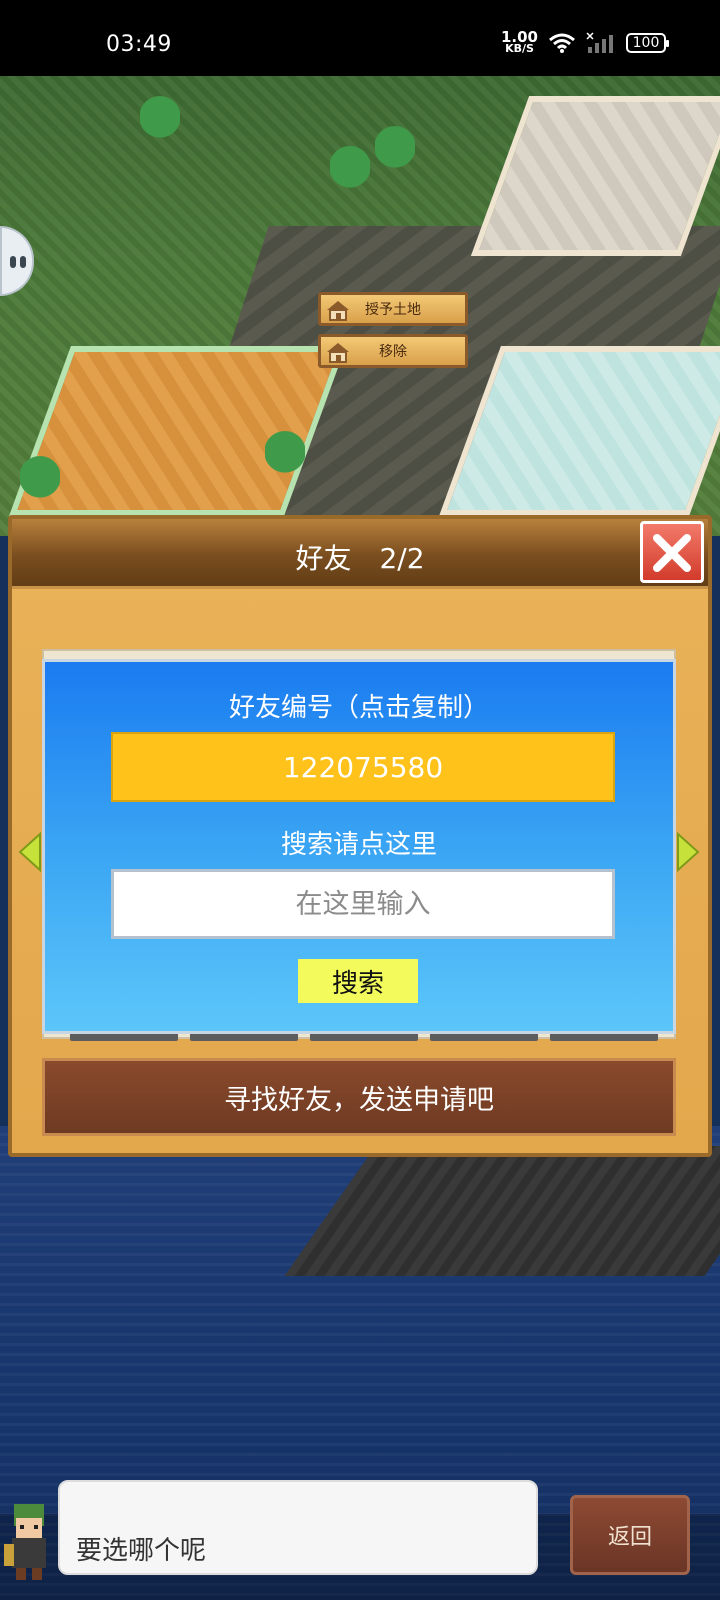 The height and width of the screenshot is (1600, 720). Describe the element at coordinates (359, 1097) in the screenshot. I see `send-request-banner: 寻找好友，发送申请吧` at that location.